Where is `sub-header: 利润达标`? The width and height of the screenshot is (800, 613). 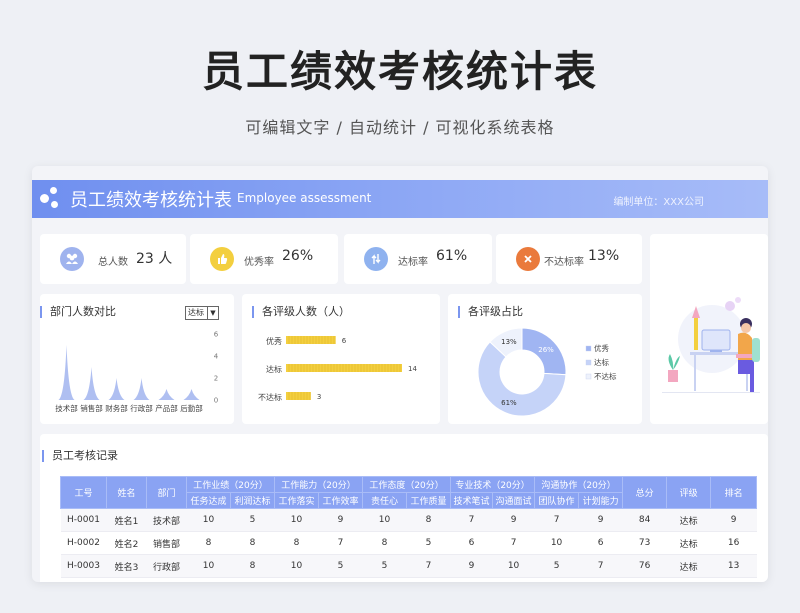 sub-header: 利润达标 is located at coordinates (252, 500).